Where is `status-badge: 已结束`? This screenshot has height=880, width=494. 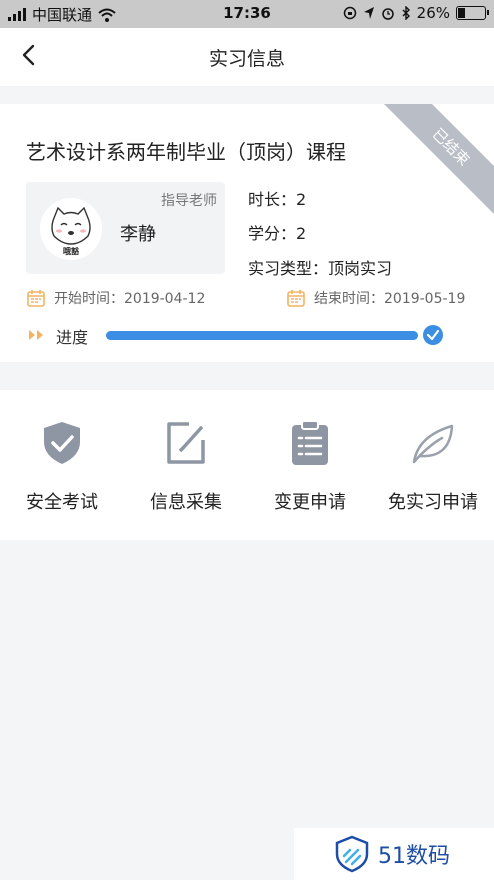 status-badge: 已结束 is located at coordinates (436, 162).